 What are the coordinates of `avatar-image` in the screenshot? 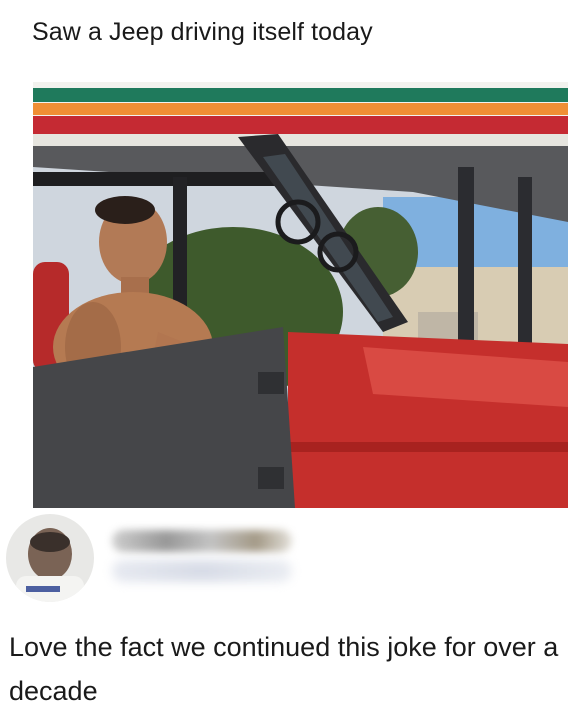 It's located at (50, 558).